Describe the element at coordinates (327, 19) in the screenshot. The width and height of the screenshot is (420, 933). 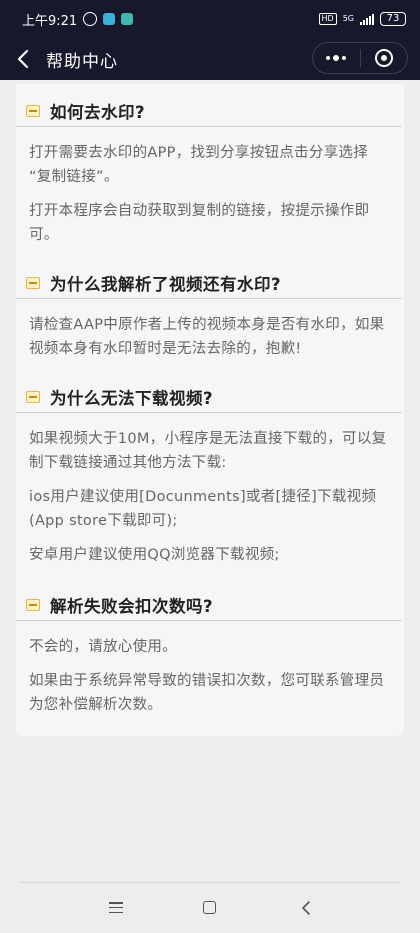
I see `hd-badge: HD` at that location.